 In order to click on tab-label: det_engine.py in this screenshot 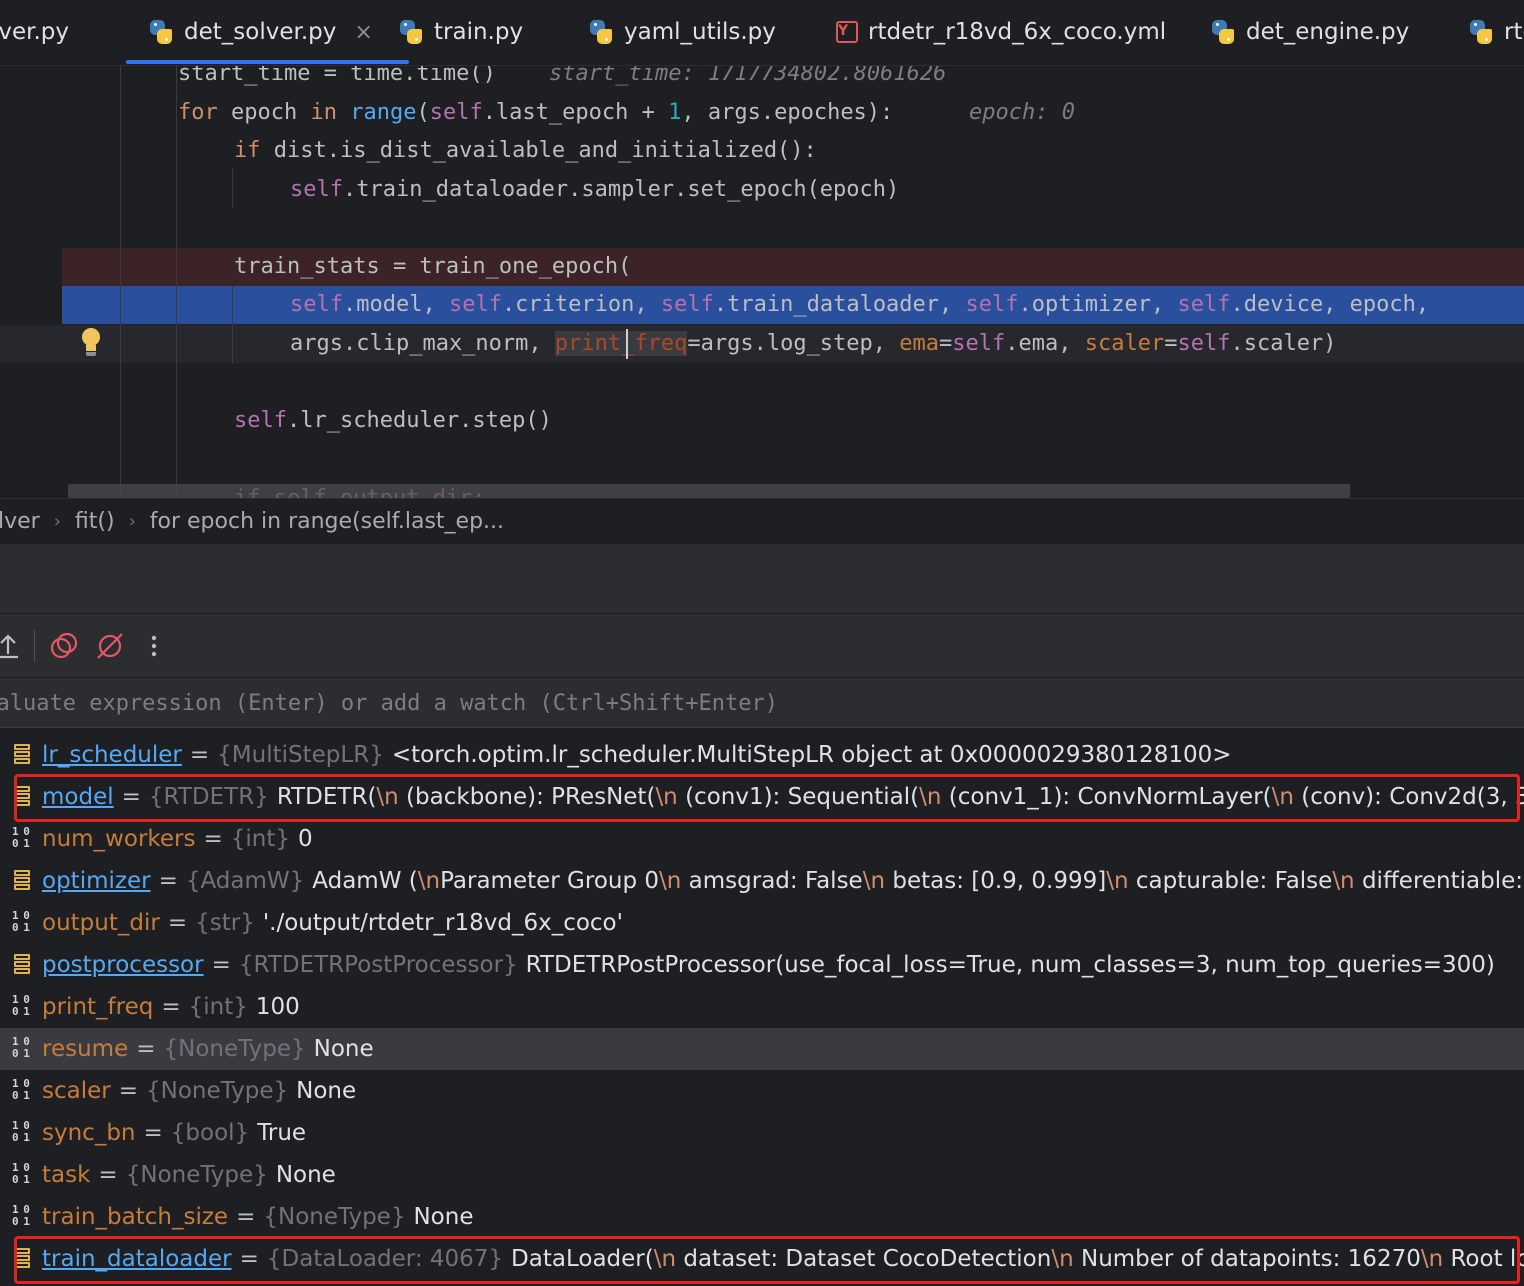, I will do `click(1328, 32)`.